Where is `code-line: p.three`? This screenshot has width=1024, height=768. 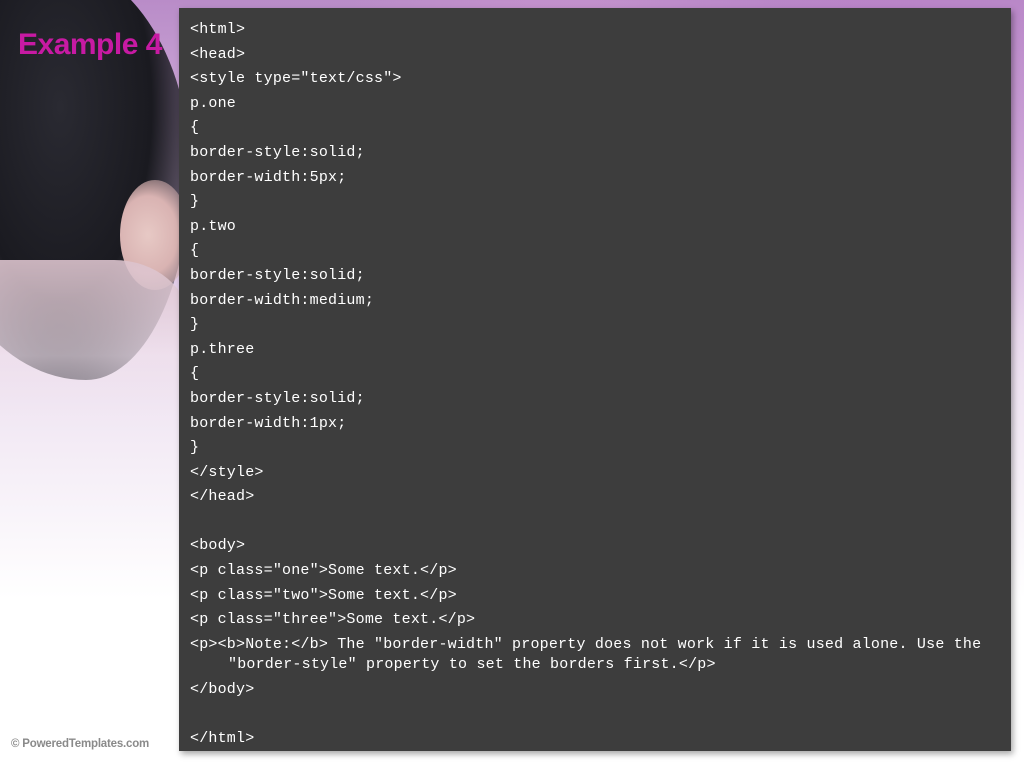
code-line: p.three is located at coordinates (222, 349).